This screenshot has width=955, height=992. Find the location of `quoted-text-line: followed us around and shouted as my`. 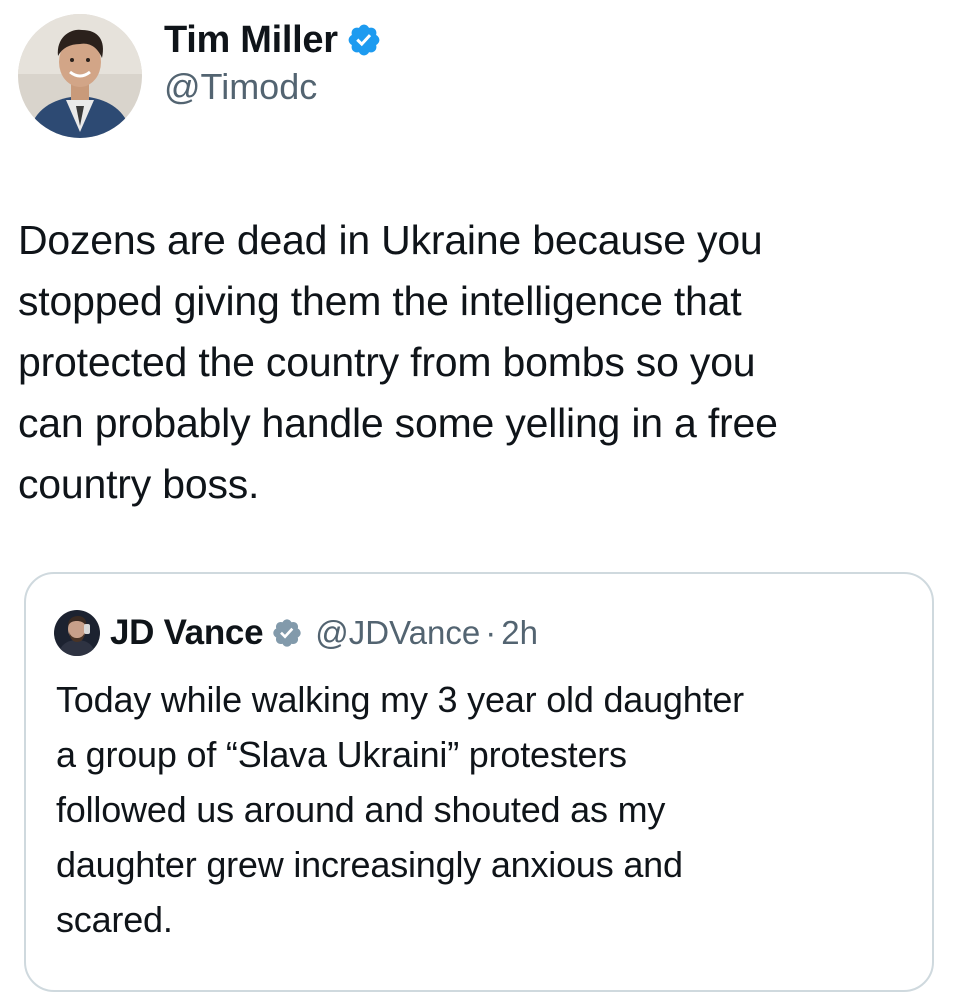

quoted-text-line: followed us around and shouted as my is located at coordinates (361, 809).